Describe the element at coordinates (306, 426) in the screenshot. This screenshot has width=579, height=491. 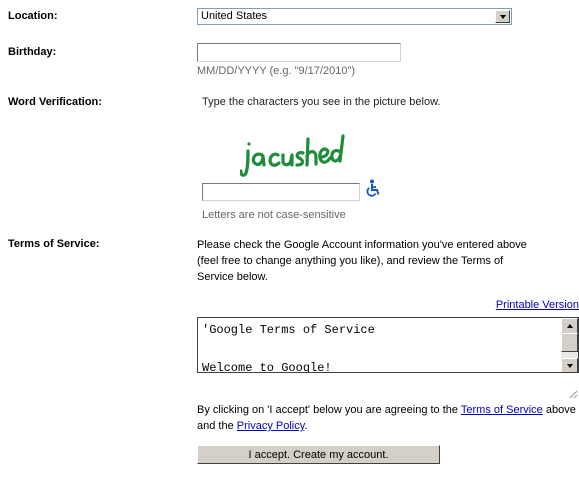
I see `agreement-text-part: .` at that location.